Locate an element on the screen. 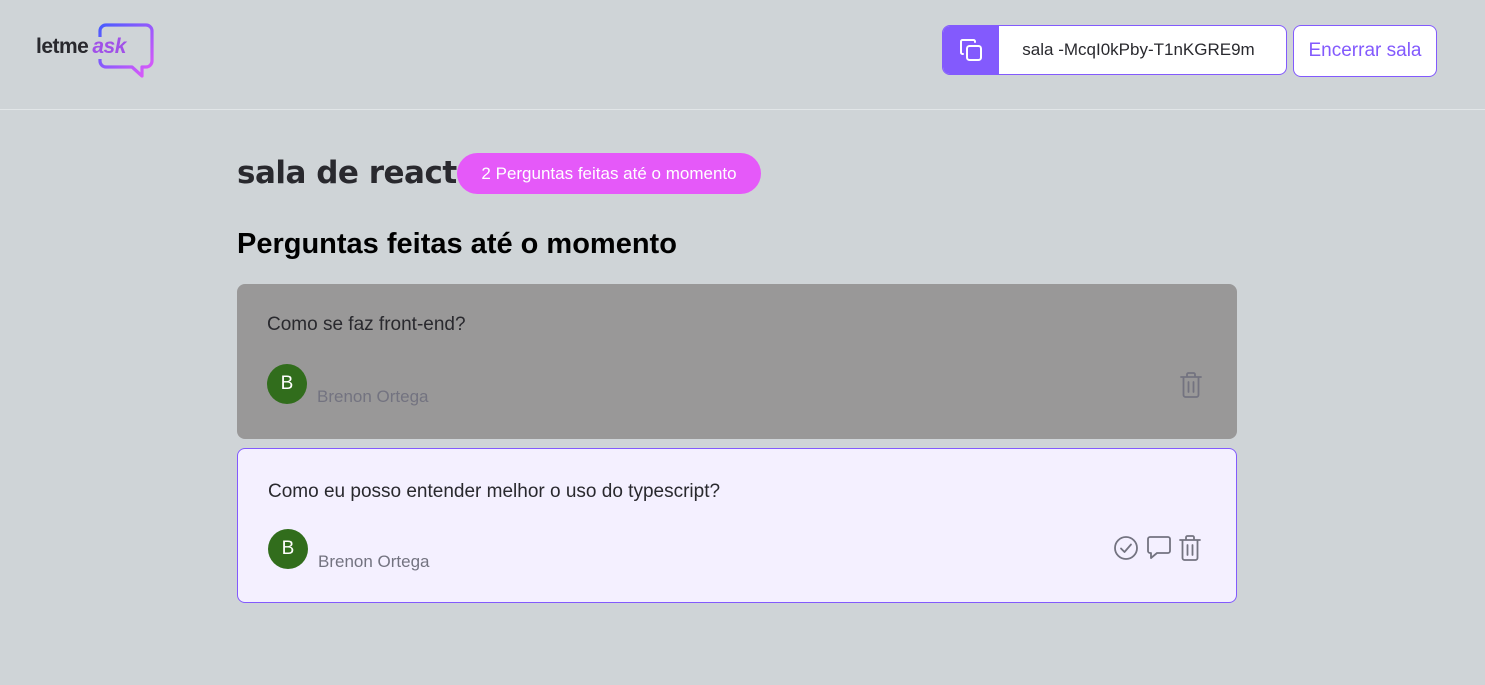 This screenshot has height=685, width=1485. copy-icon is located at coordinates (971, 50).